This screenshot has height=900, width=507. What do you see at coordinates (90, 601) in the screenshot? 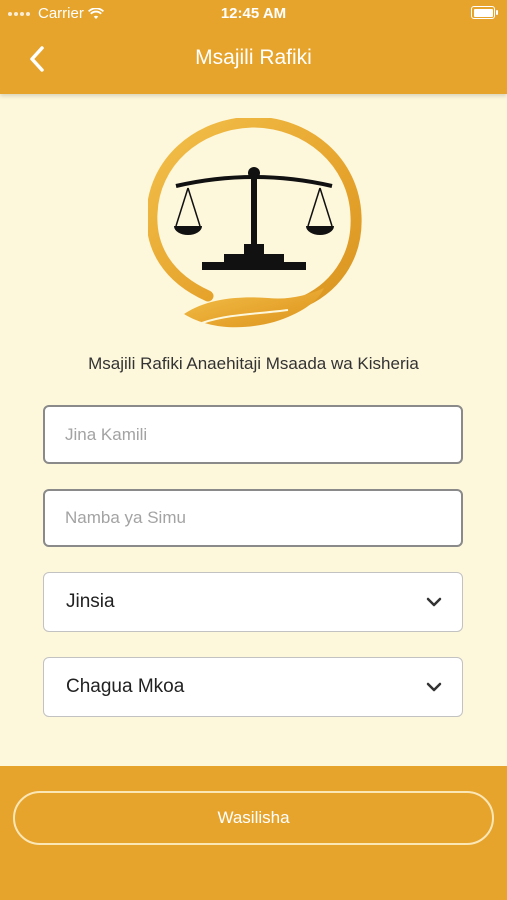
I see `gender-select-value: Jinsia` at bounding box center [90, 601].